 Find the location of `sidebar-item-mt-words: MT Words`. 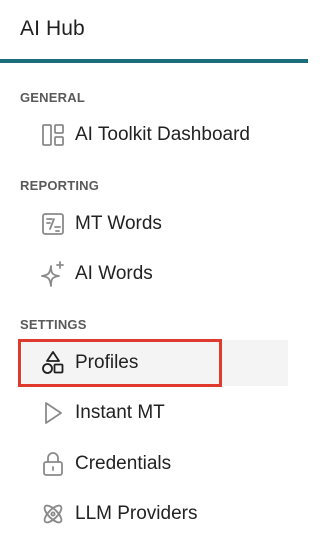

sidebar-item-mt-words: MT Words is located at coordinates (155, 224).